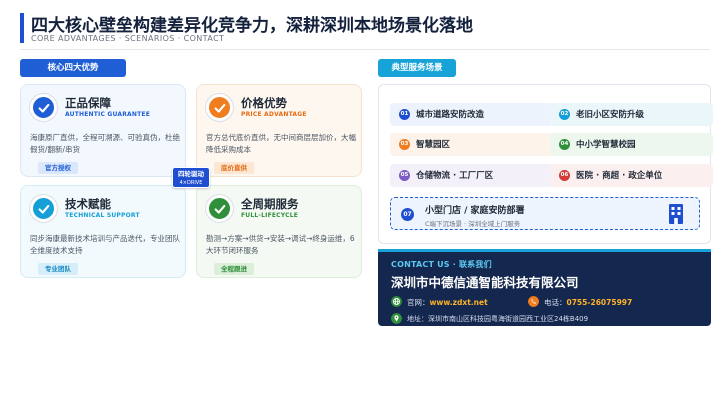 The width and height of the screenshot is (720, 406). What do you see at coordinates (455, 176) in the screenshot?
I see `scenario-label: 仓储物流 · 工厂厂区` at bounding box center [455, 176].